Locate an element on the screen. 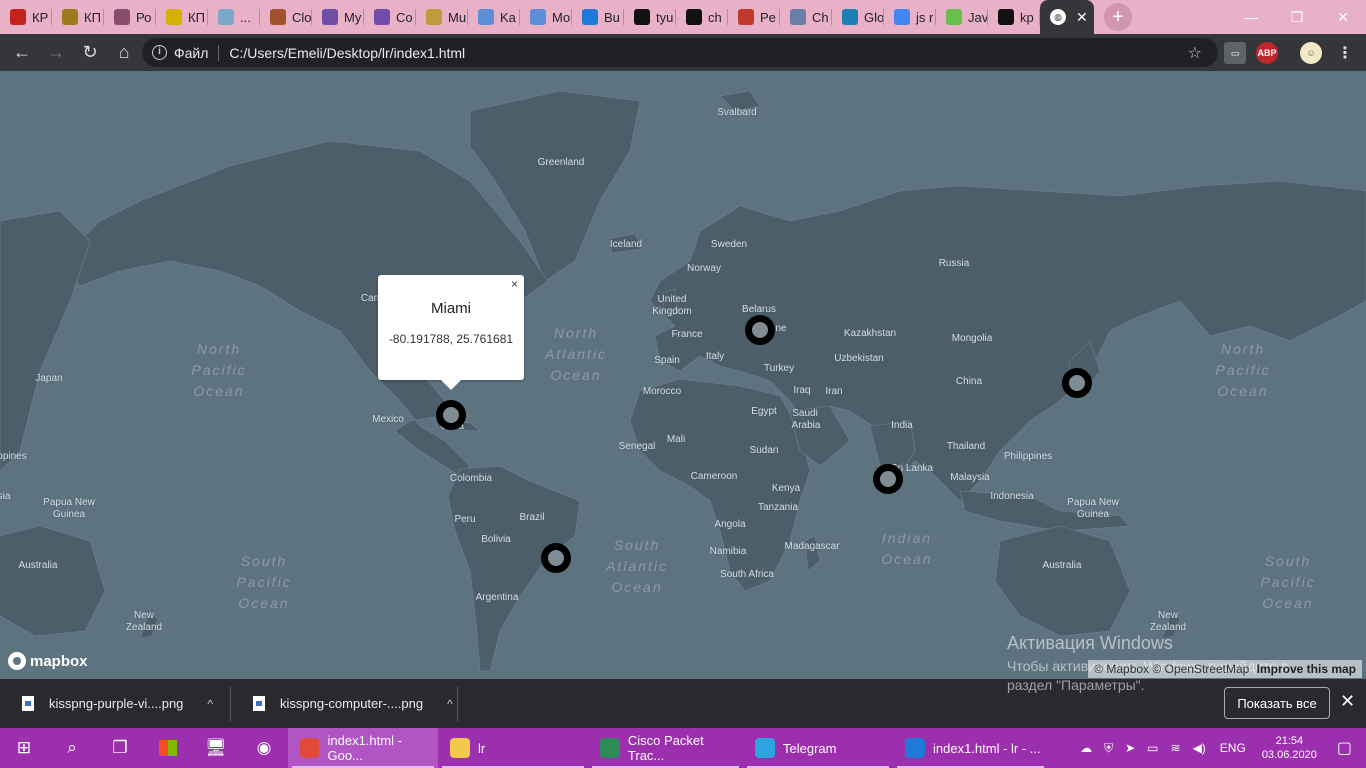 The height and width of the screenshot is (768, 1366). home-button: ⌂ is located at coordinates (124, 53).